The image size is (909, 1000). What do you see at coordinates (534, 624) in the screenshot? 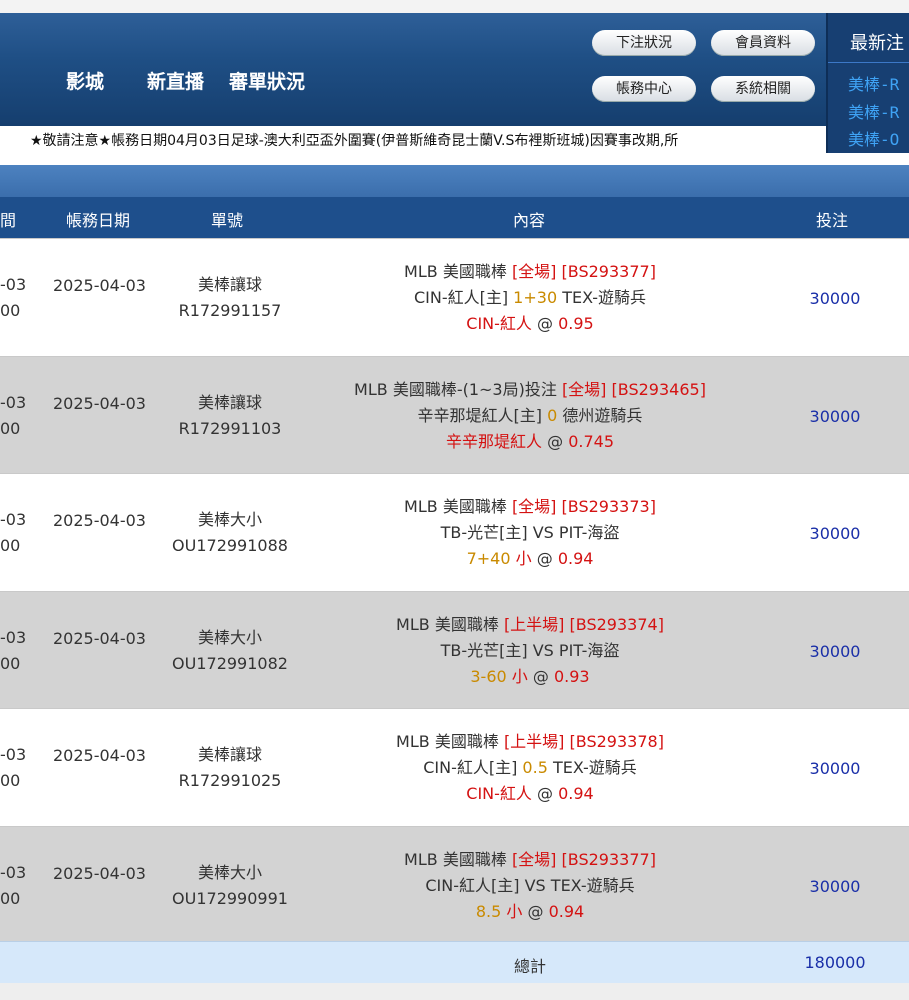
I see `period: [上半場]` at bounding box center [534, 624].